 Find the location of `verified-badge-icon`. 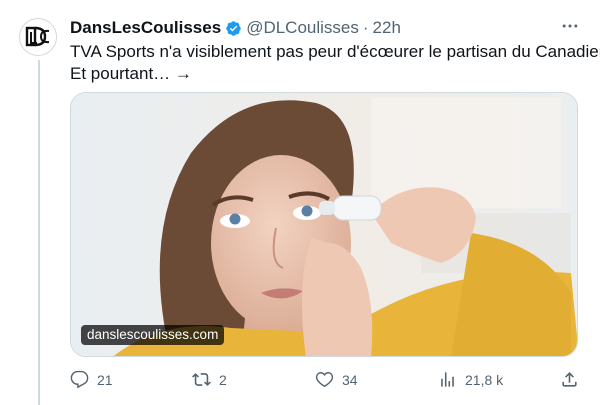

verified-badge-icon is located at coordinates (233, 28).